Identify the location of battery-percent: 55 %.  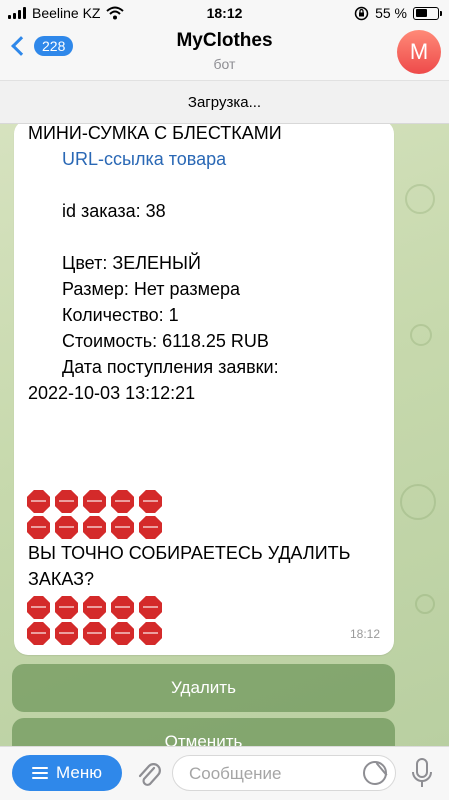
(391, 13).